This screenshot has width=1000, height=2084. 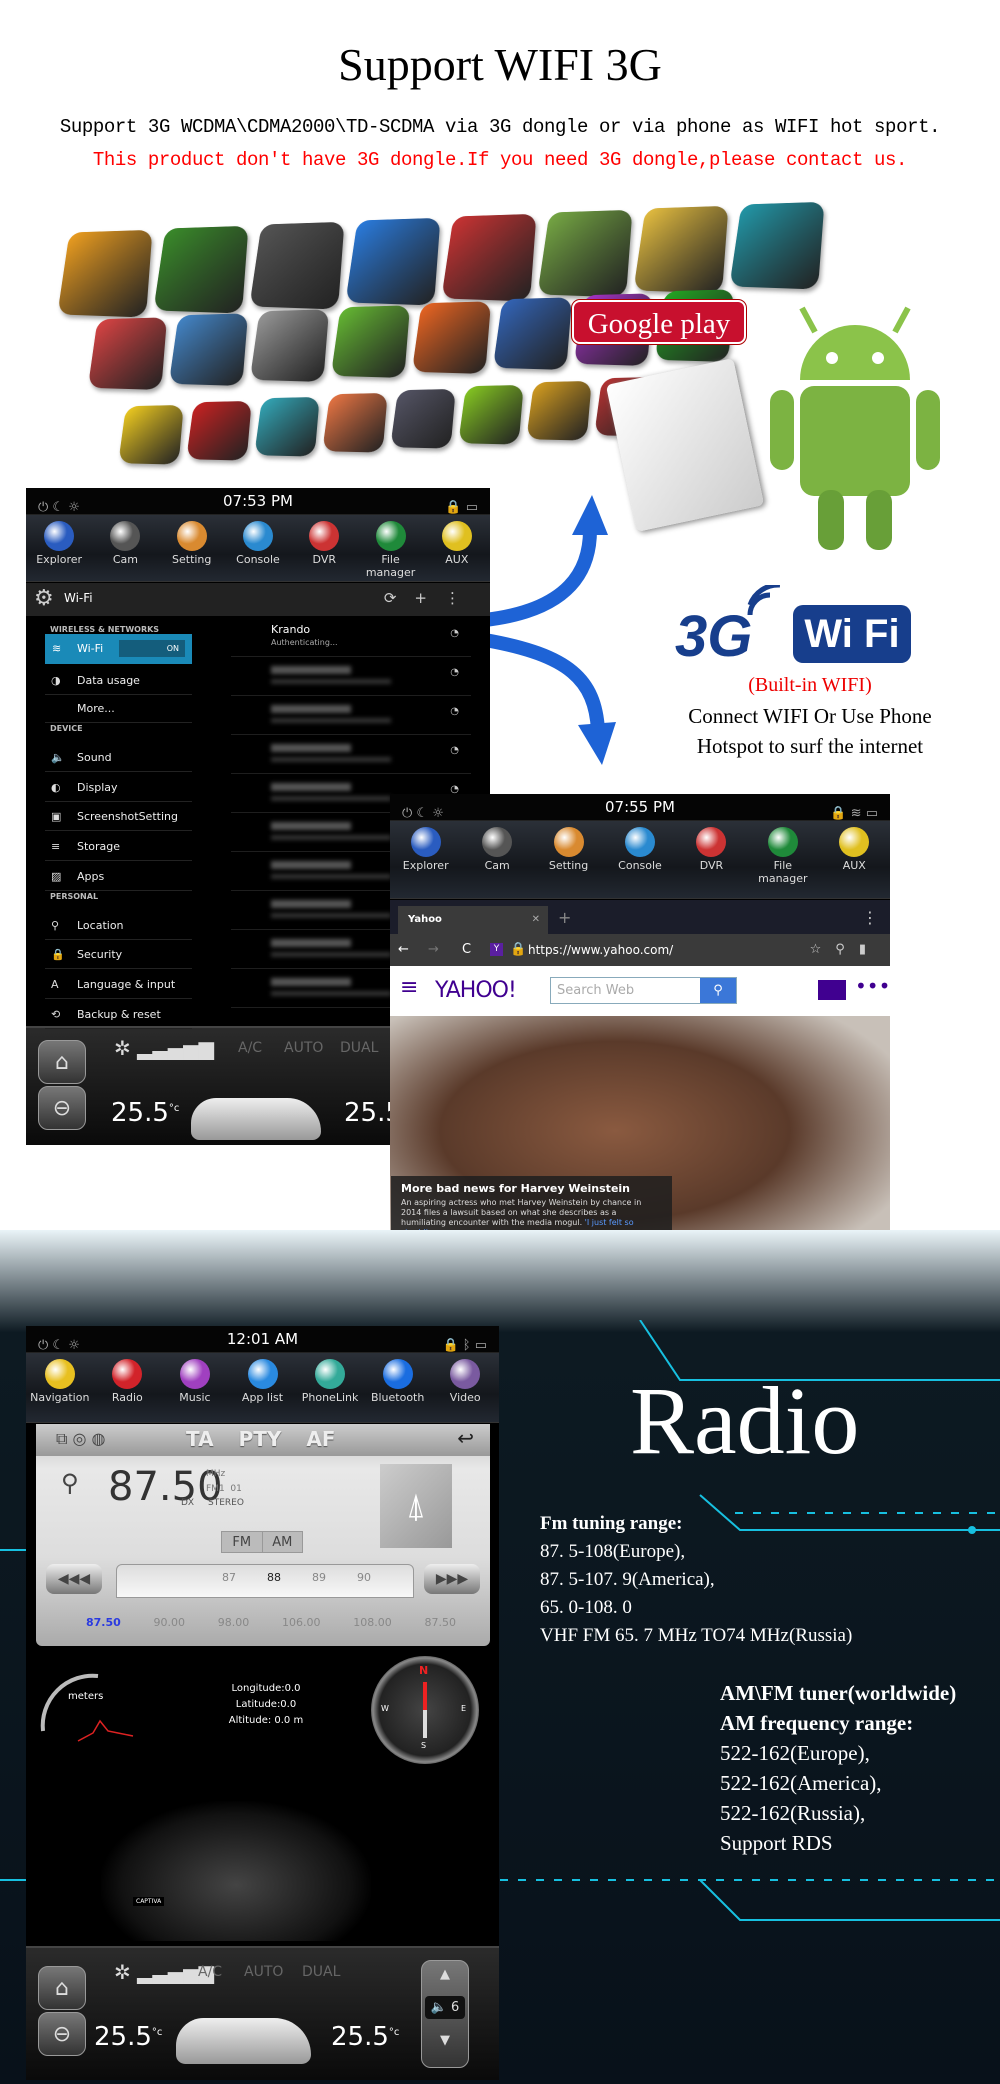 What do you see at coordinates (425, 1710) in the screenshot?
I see `compass-icon: N S E W` at bounding box center [425, 1710].